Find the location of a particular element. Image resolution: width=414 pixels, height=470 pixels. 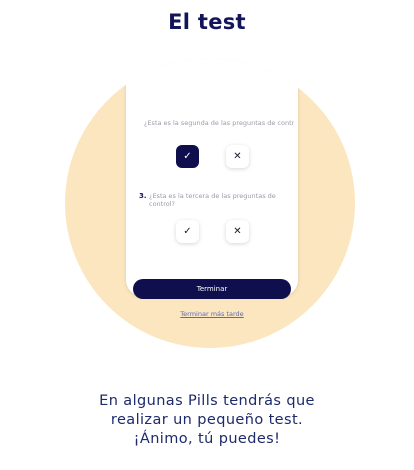

question-2-no-button: ✕ is located at coordinates (237, 156).